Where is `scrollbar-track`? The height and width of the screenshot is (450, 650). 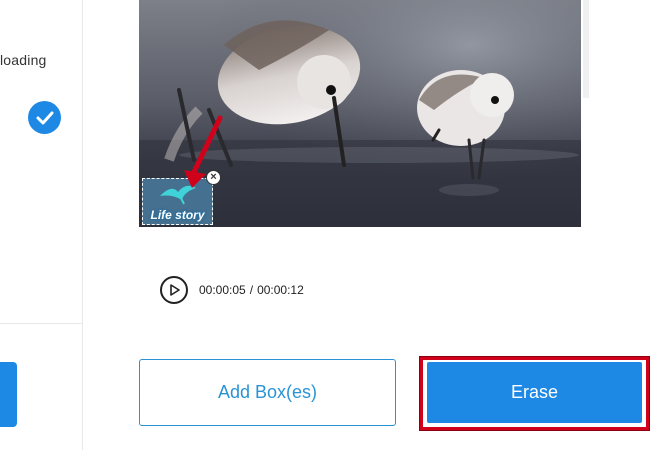
scrollbar-track is located at coordinates (586, 49).